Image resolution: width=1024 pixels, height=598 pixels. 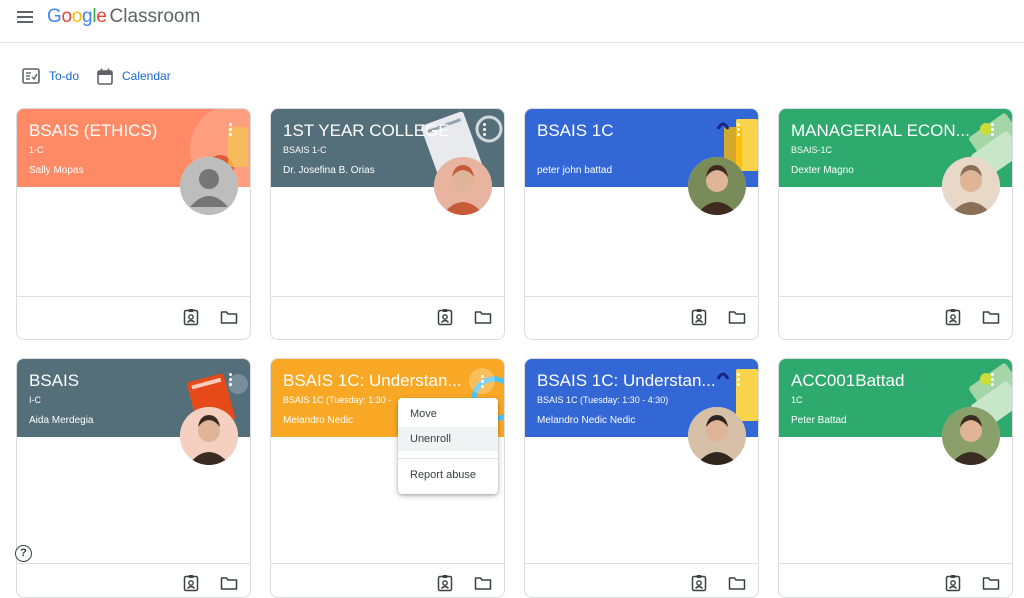 I want to click on todo-label: To-do, so click(x=64, y=76).